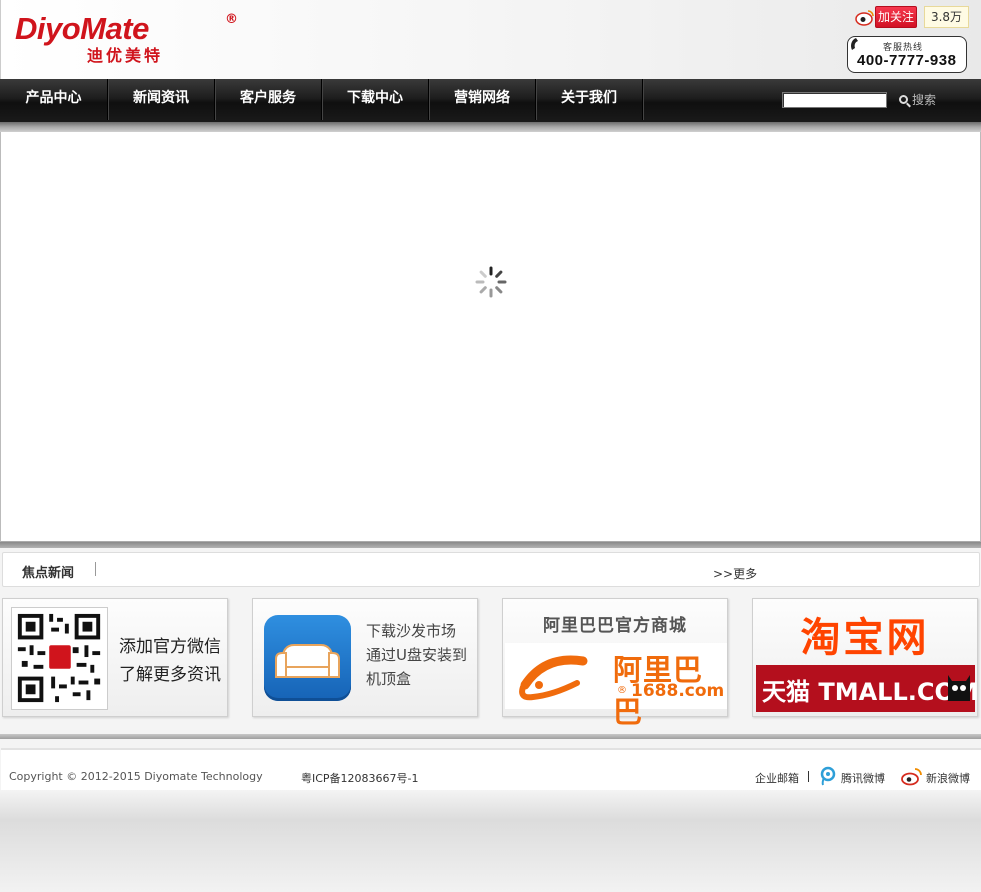  What do you see at coordinates (375, 99) in the screenshot?
I see `nav-item-downloads: 下载中心` at bounding box center [375, 99].